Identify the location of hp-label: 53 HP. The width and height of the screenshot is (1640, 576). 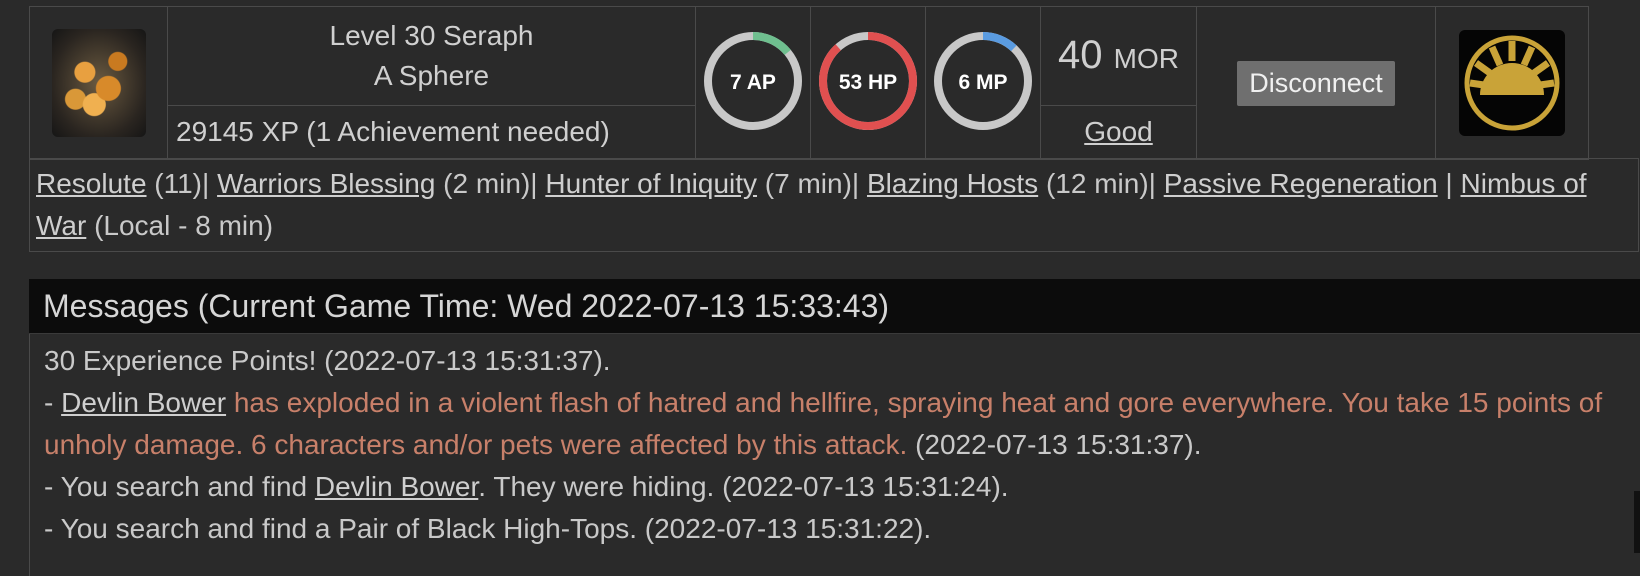
(868, 82).